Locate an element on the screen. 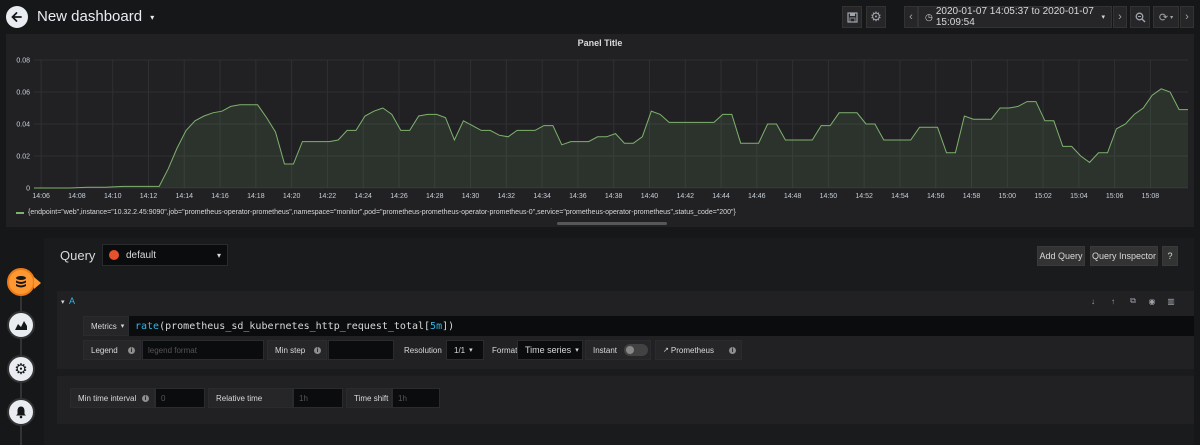 This screenshot has width=1200, height=445. queries-tab is located at coordinates (21, 282).